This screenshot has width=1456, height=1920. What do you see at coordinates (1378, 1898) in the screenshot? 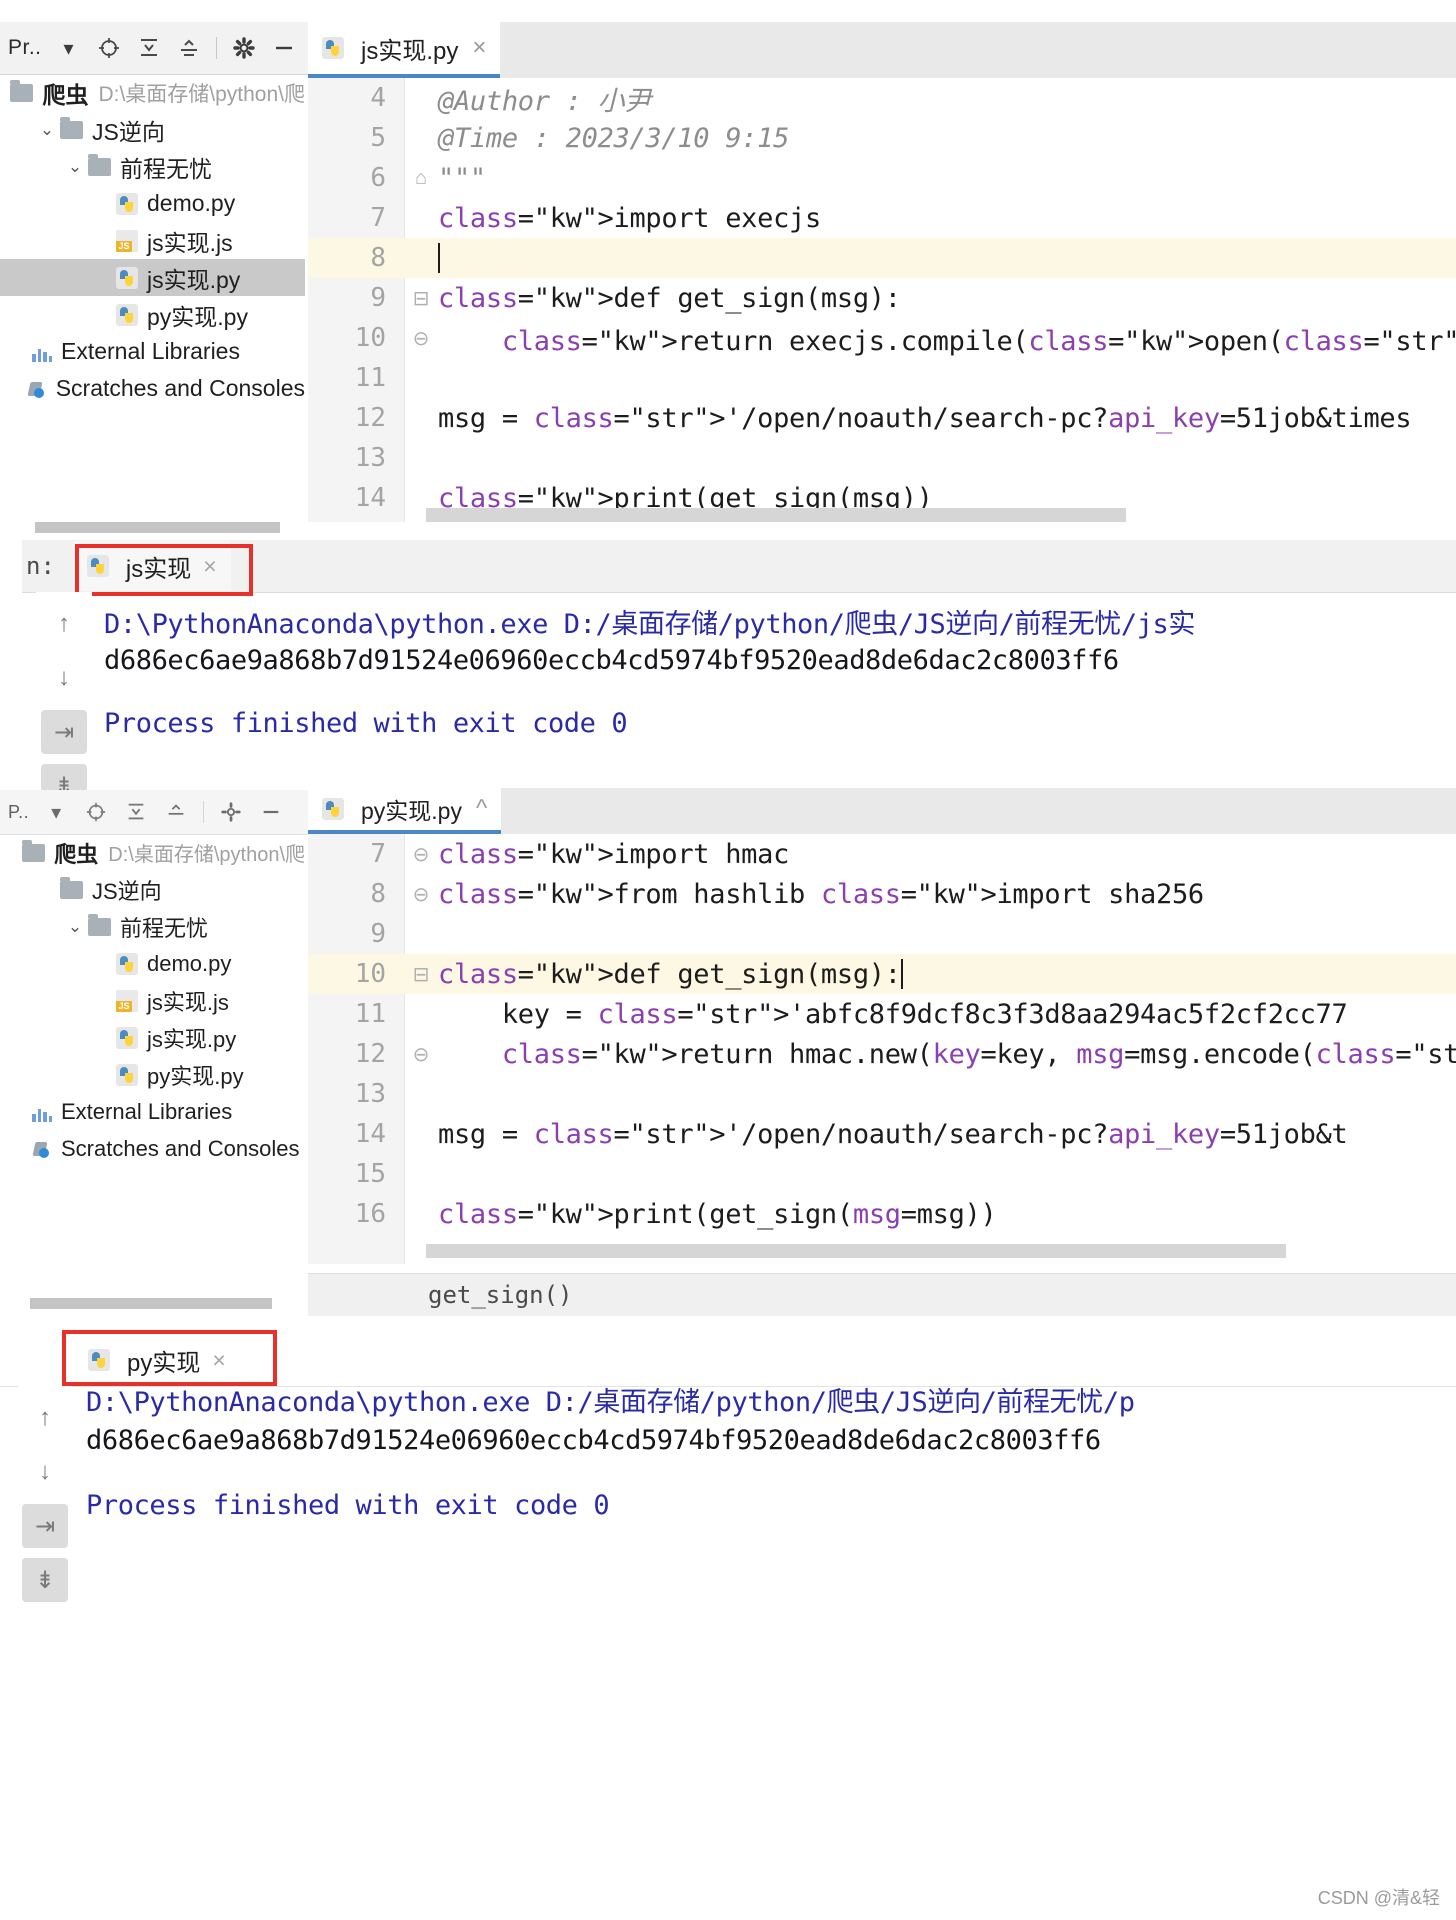
I see `watermark: CSDN @清&轻` at bounding box center [1378, 1898].